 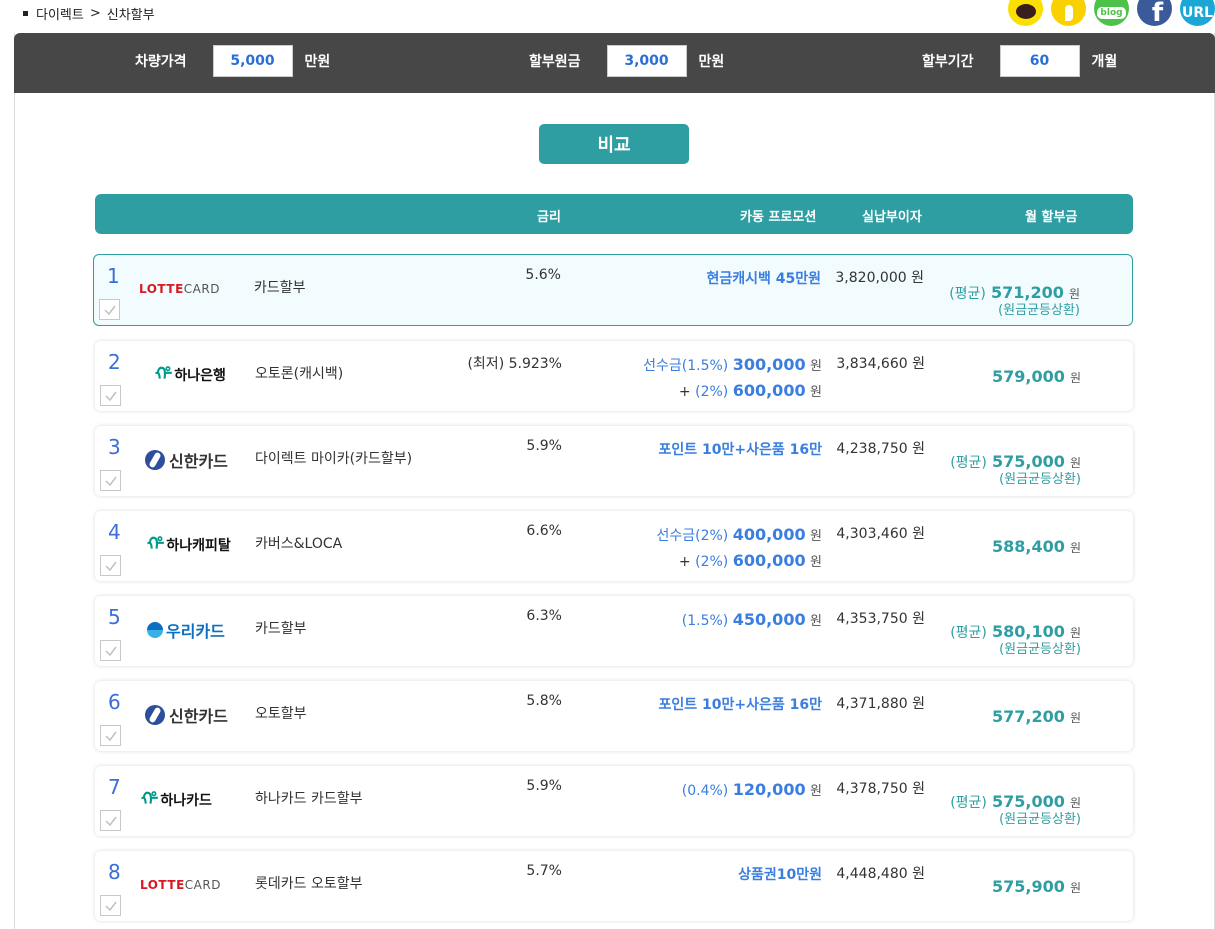 What do you see at coordinates (1104, 62) in the screenshot?
I see `term-unit: 개월` at bounding box center [1104, 62].